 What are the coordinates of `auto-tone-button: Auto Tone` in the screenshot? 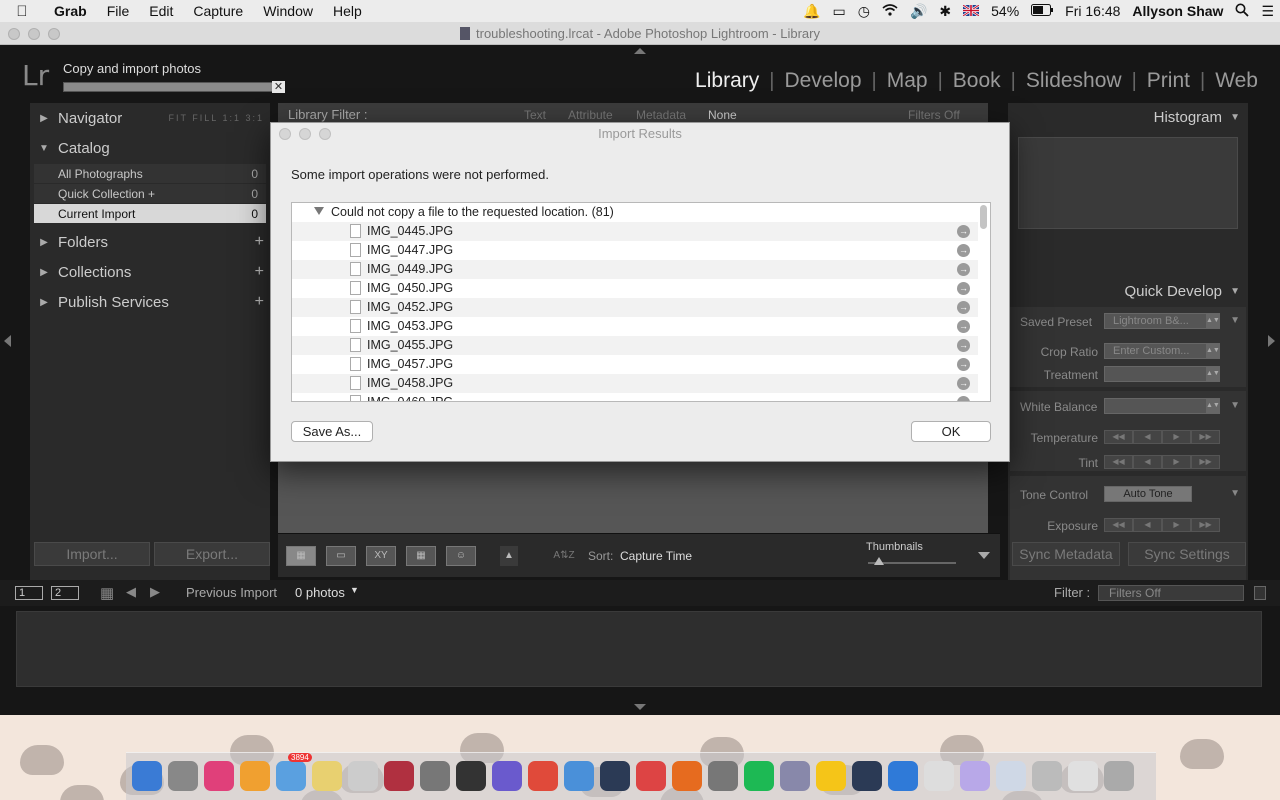 It's located at (1148, 494).